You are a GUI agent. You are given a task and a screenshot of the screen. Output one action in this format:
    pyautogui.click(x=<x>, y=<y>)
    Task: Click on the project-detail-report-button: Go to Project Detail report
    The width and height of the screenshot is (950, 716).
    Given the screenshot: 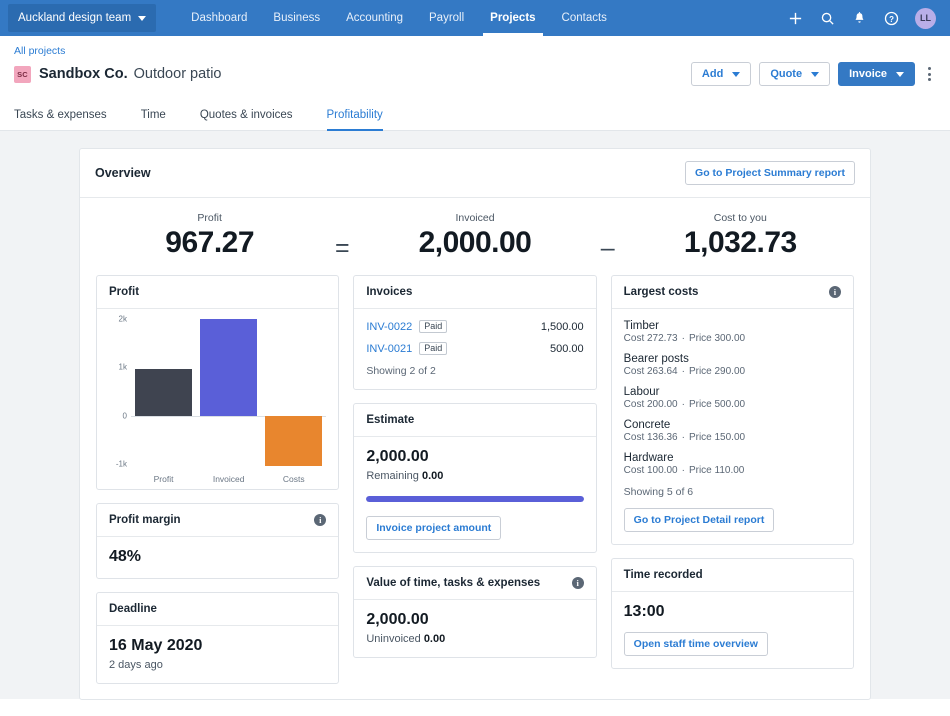 What is the action you would take?
    pyautogui.click(x=699, y=520)
    